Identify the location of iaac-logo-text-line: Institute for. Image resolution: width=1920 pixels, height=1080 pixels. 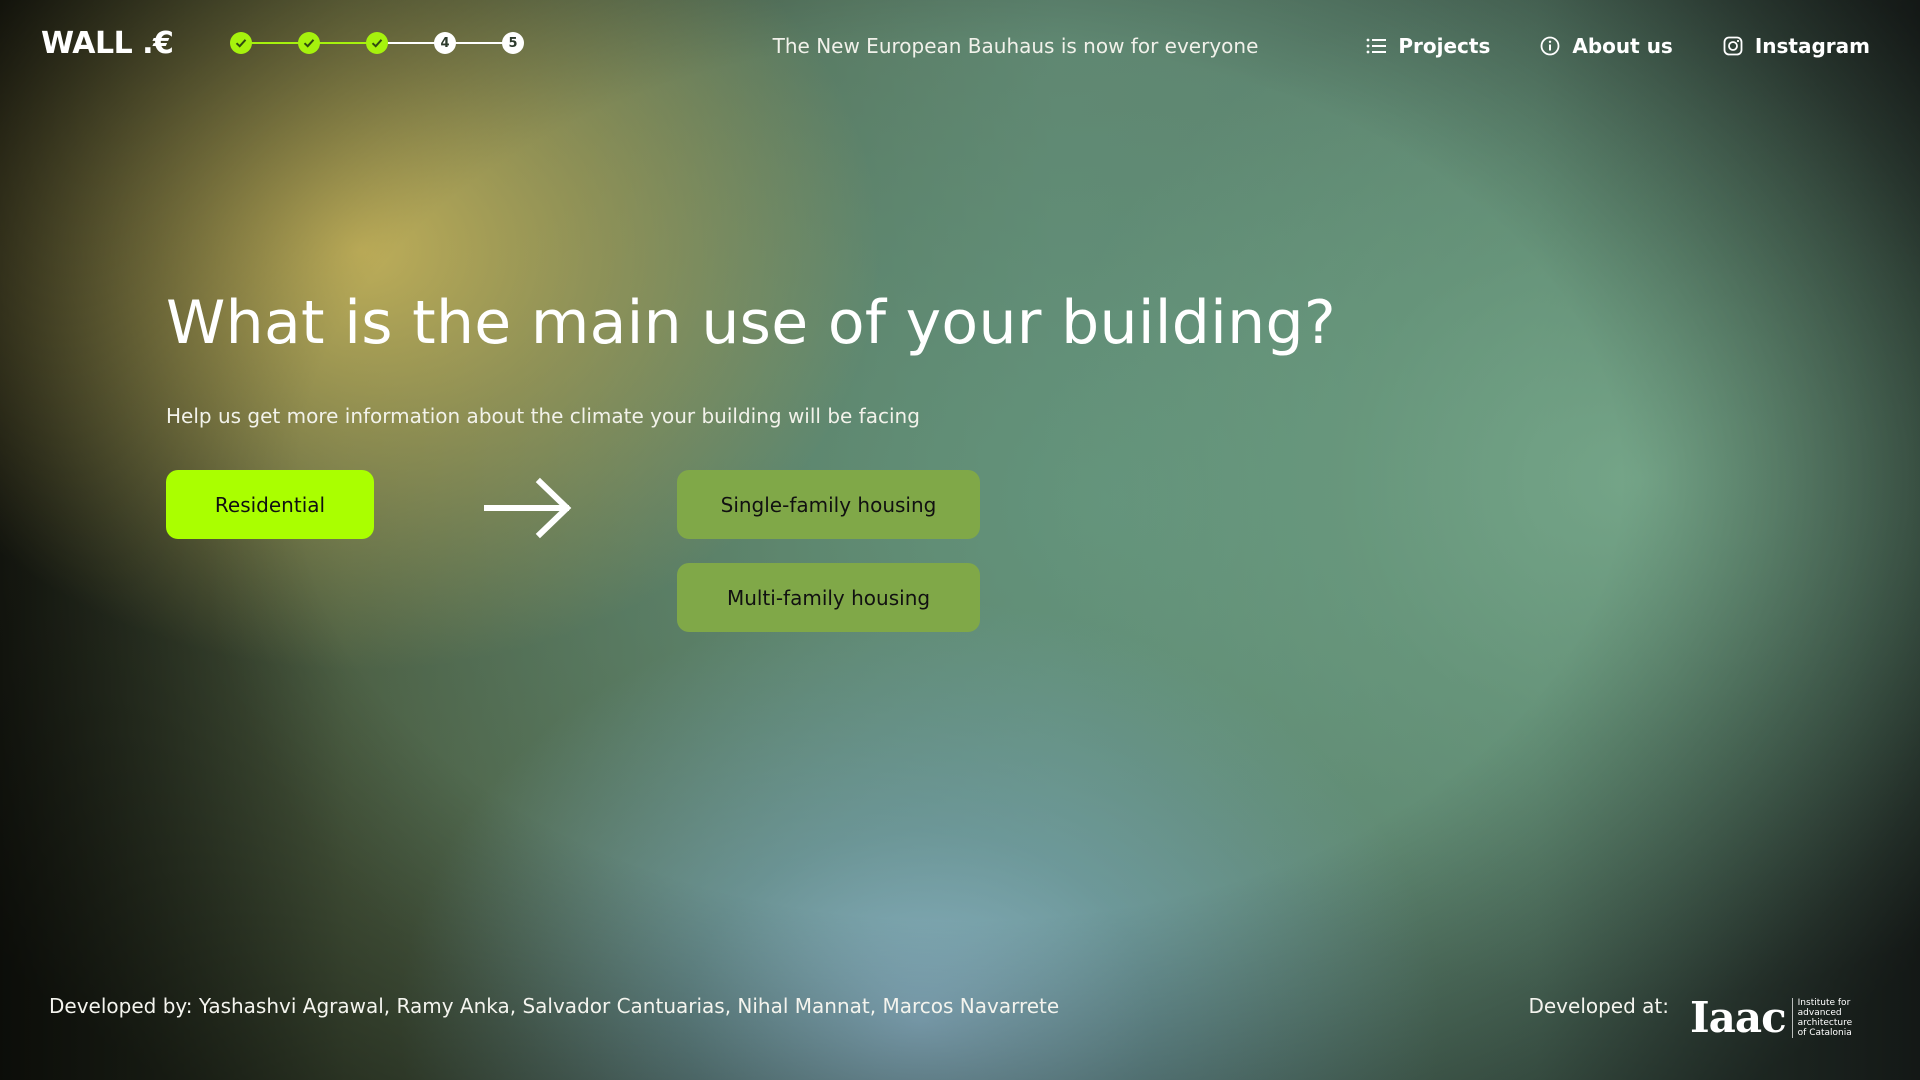
(1824, 1003).